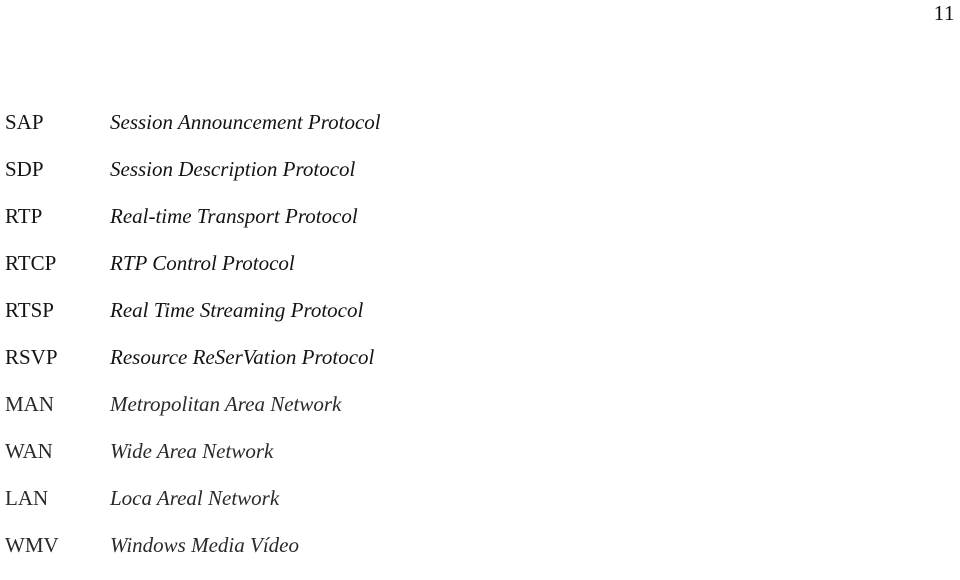 The image size is (960, 580). Describe the element at coordinates (24, 122) in the screenshot. I see `glossary-abbreviation: SAP` at that location.